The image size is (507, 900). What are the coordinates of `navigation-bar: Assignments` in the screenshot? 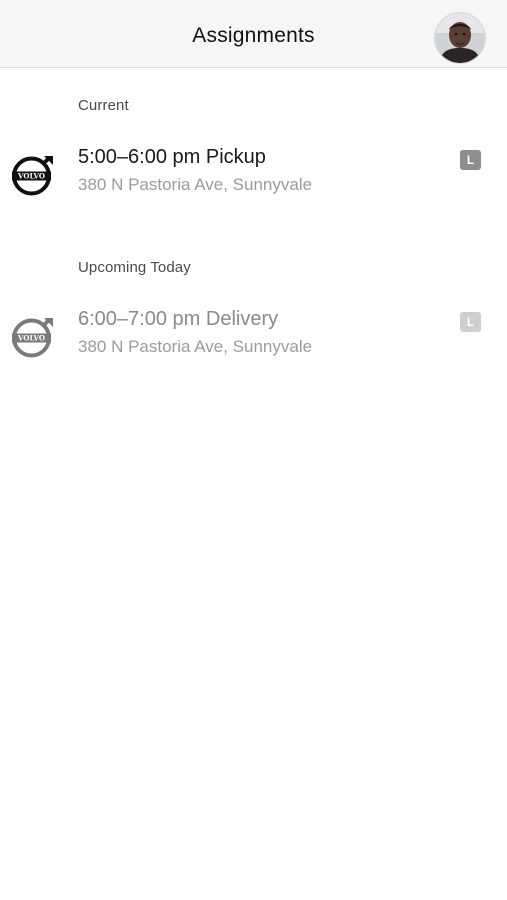 It's located at (253, 34).